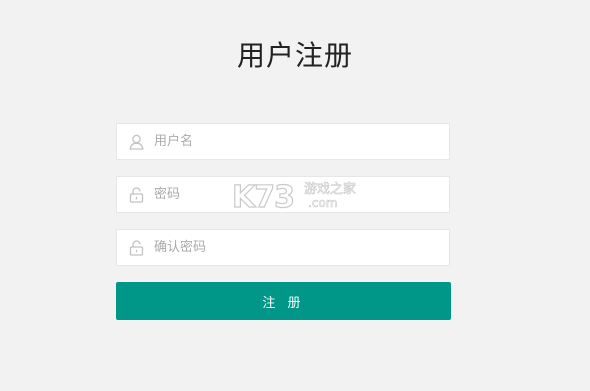 The image size is (590, 391). I want to click on svg-text: K73, so click(263, 195).